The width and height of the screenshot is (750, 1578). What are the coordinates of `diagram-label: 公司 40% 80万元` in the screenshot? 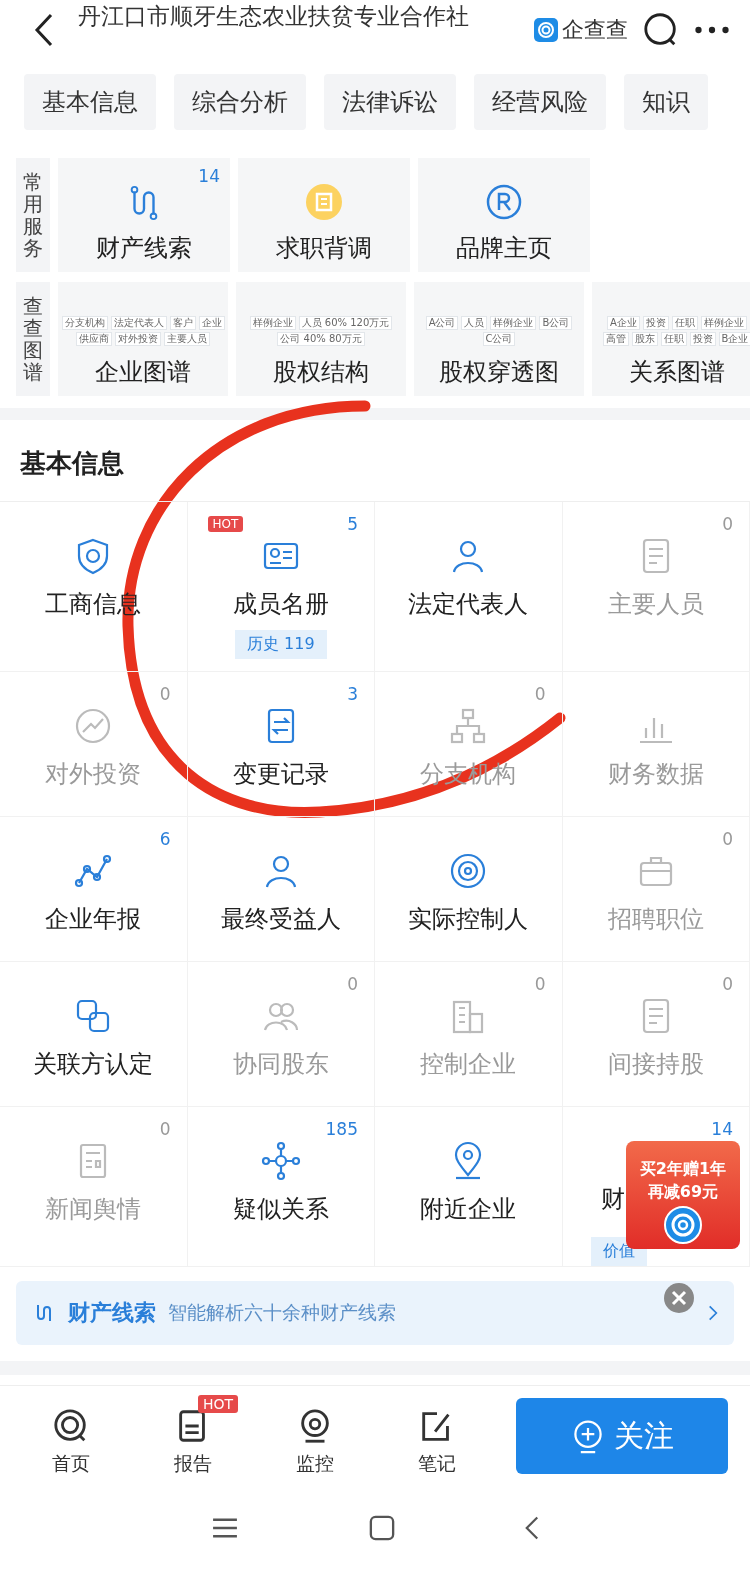 It's located at (321, 339).